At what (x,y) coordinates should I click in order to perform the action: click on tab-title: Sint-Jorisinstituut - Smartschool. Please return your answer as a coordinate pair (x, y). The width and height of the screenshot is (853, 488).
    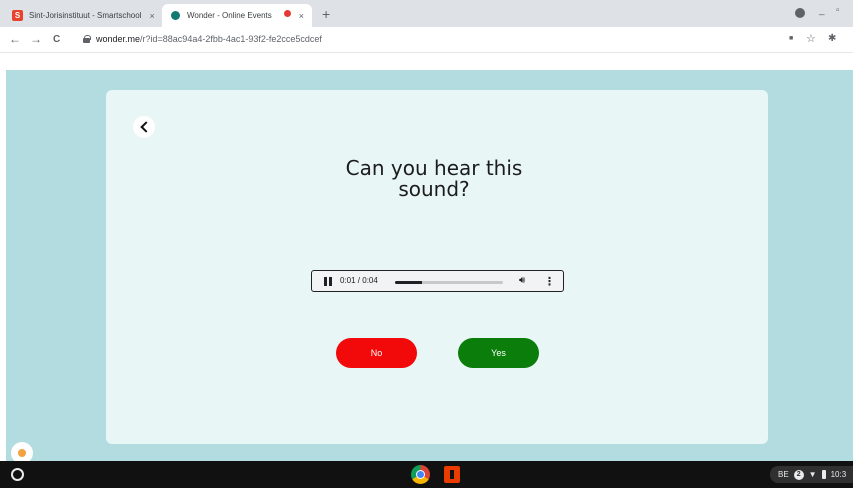
    Looking at the image, I should click on (85, 15).